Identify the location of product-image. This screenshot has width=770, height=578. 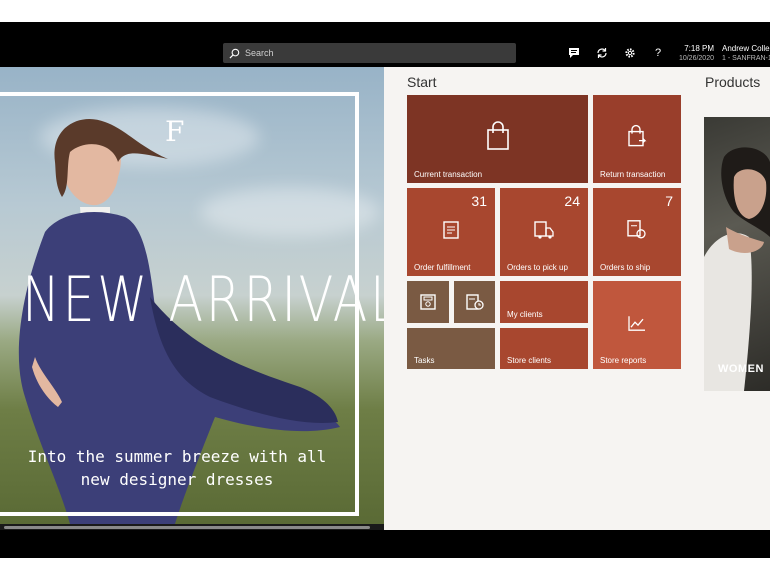
(737, 269).